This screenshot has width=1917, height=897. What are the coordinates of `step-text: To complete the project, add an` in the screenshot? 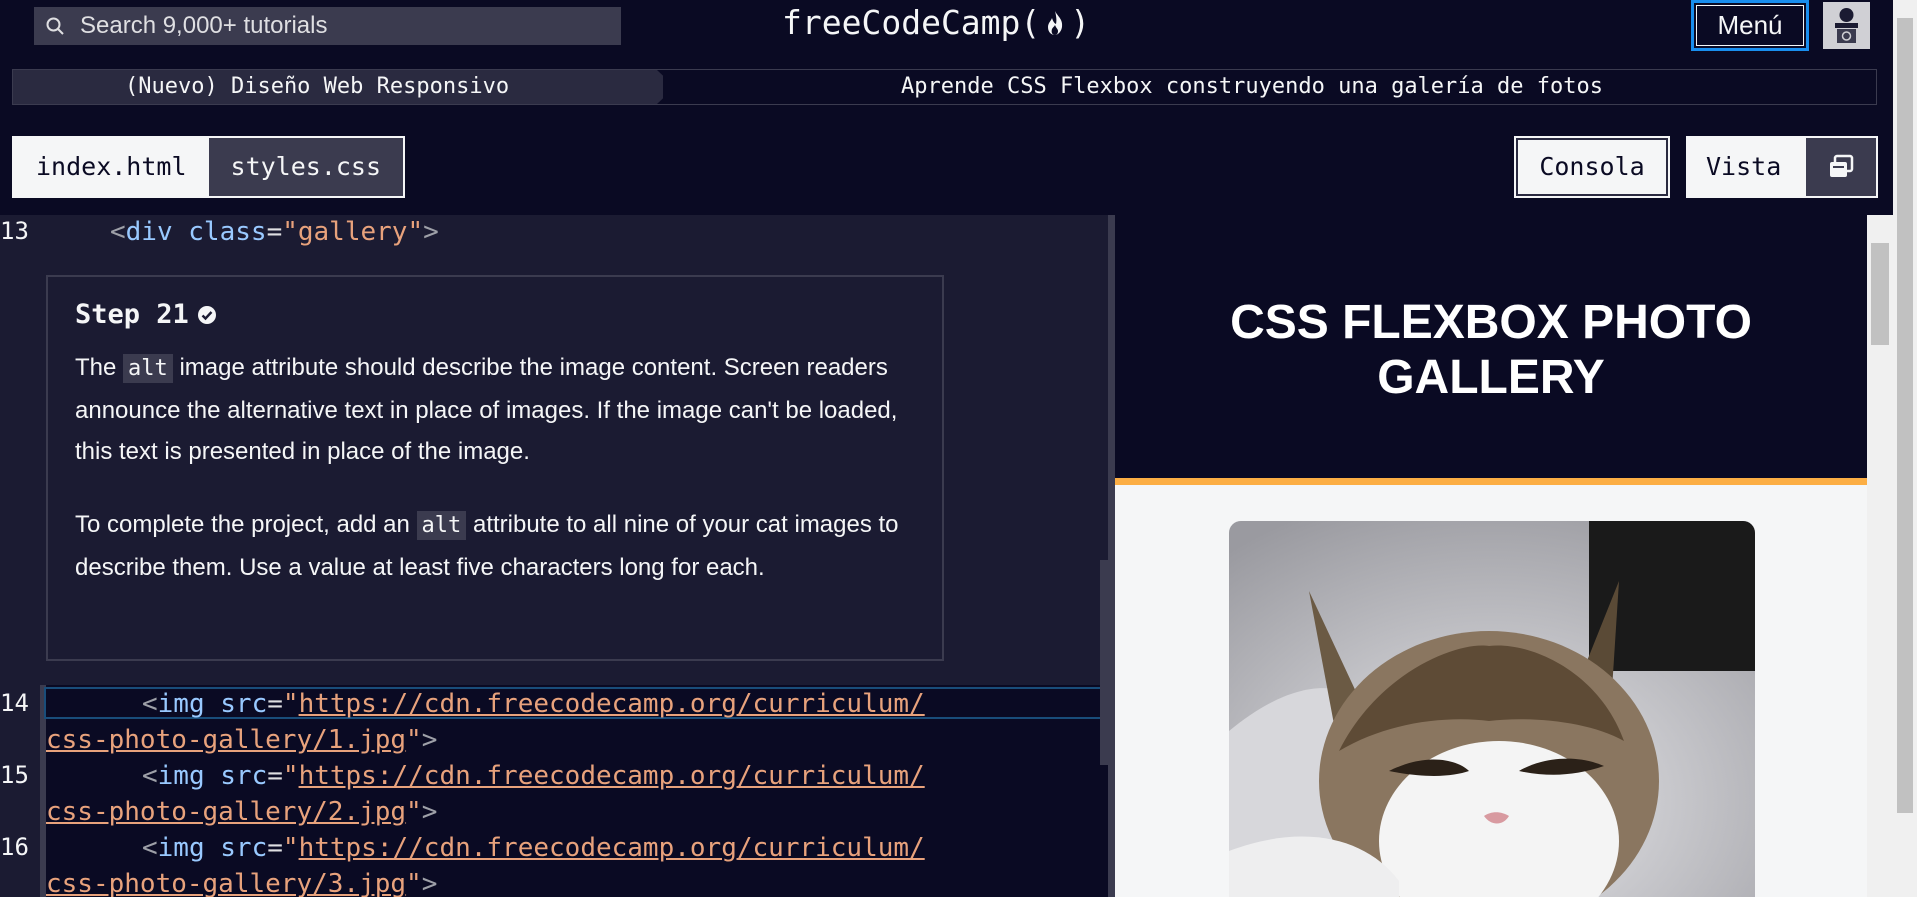 It's located at (246, 524).